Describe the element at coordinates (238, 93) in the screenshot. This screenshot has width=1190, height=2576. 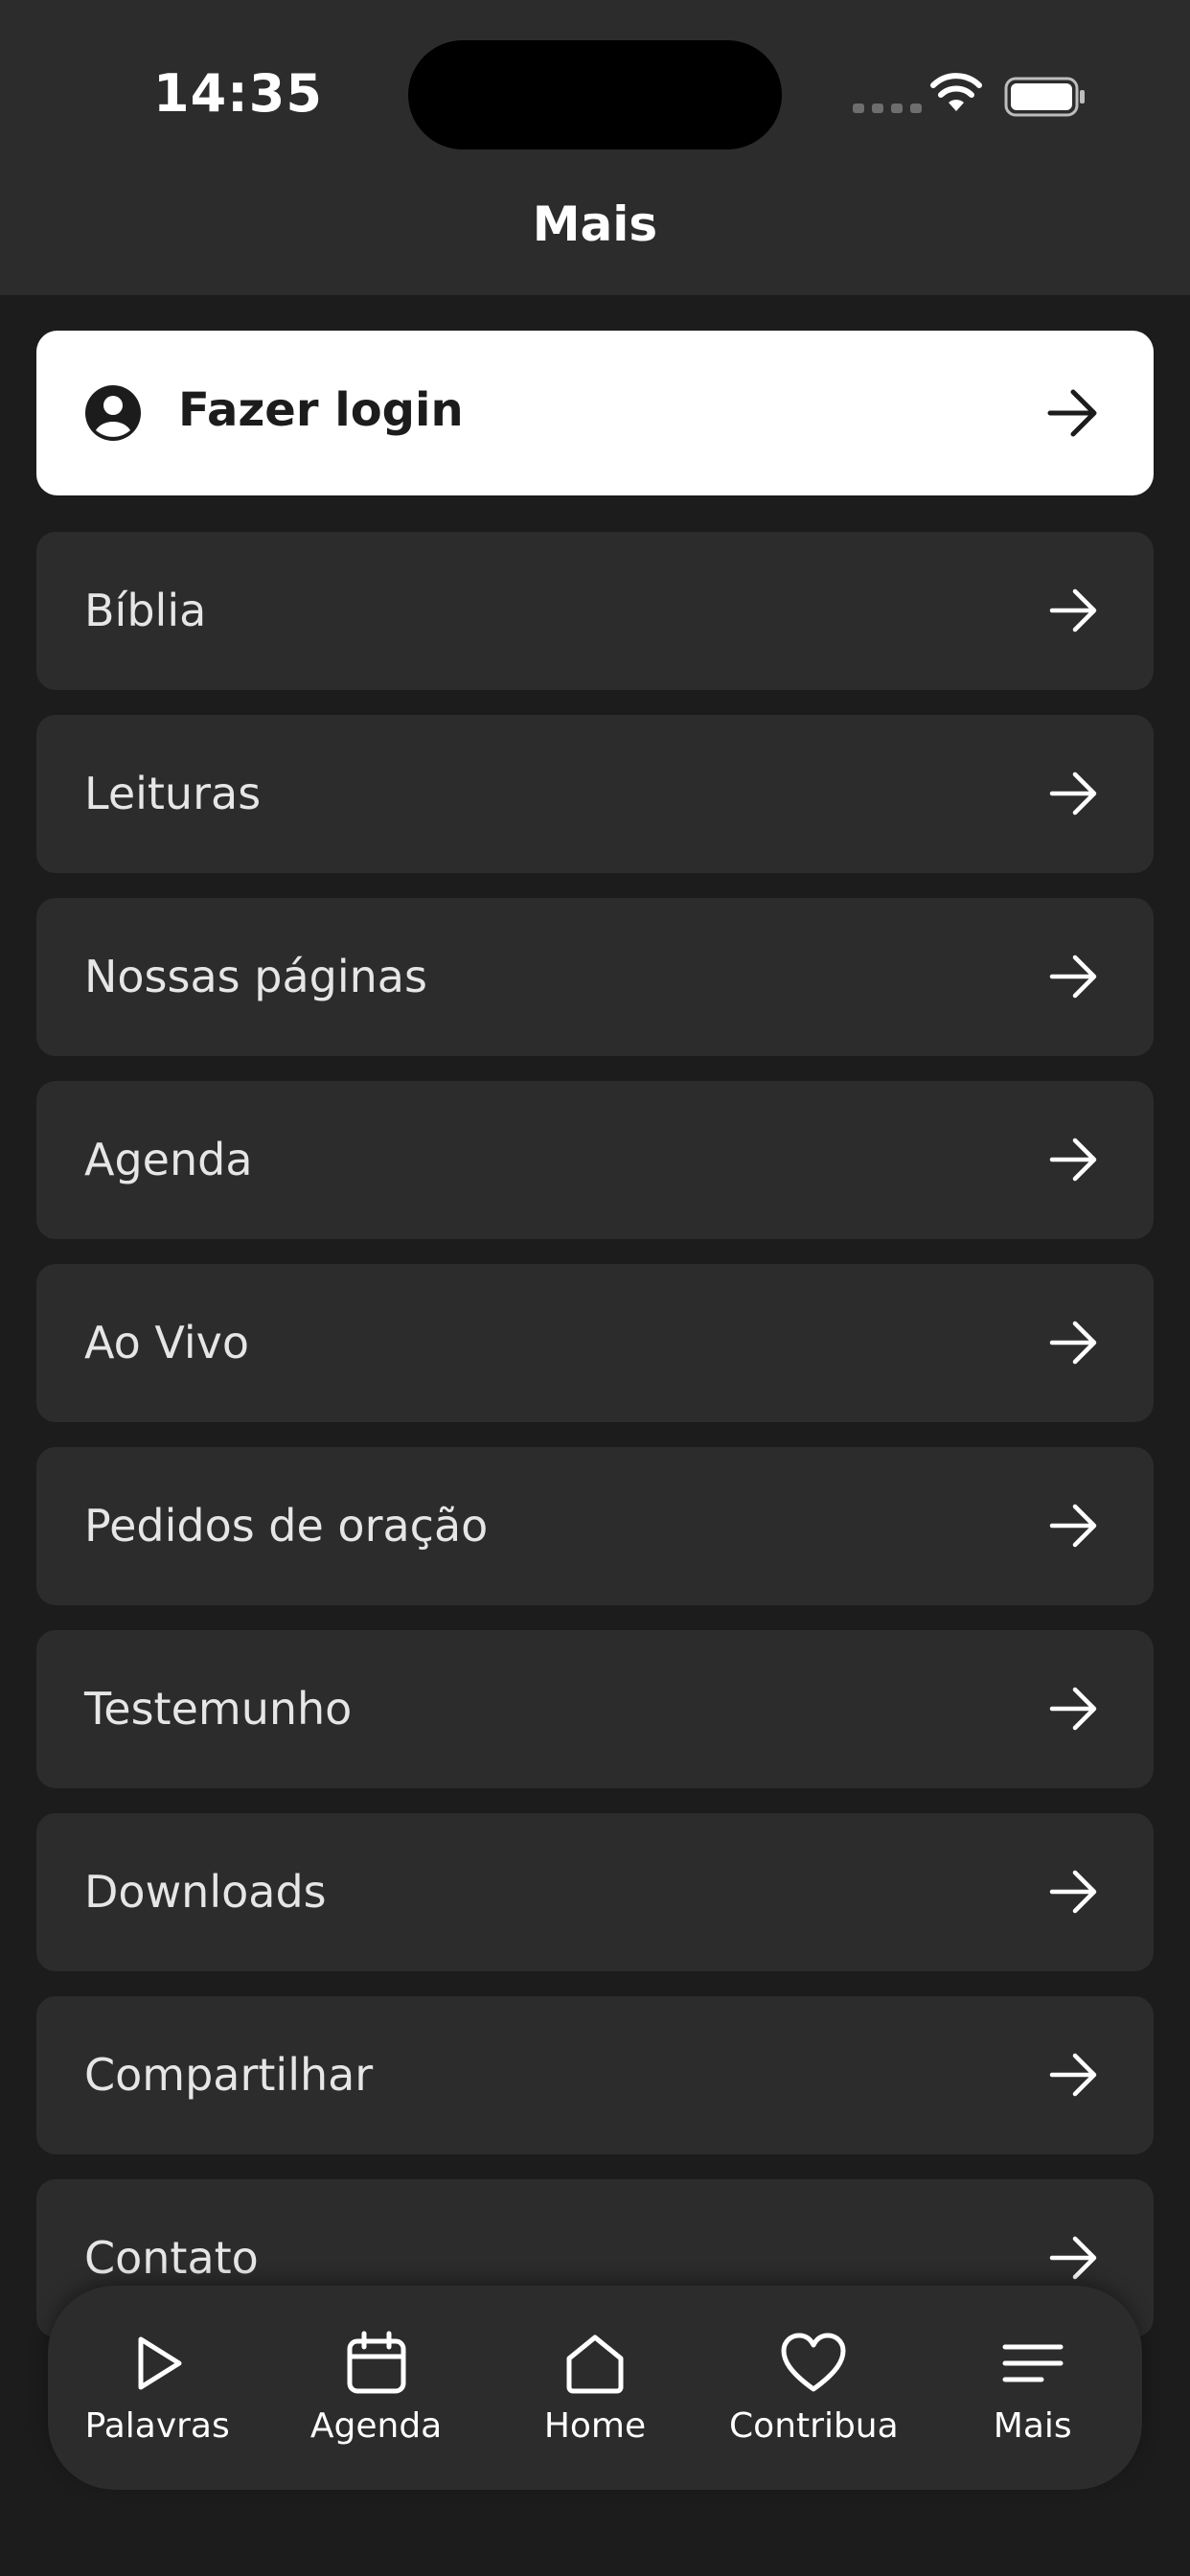
I see `status-time: 14:35` at that location.